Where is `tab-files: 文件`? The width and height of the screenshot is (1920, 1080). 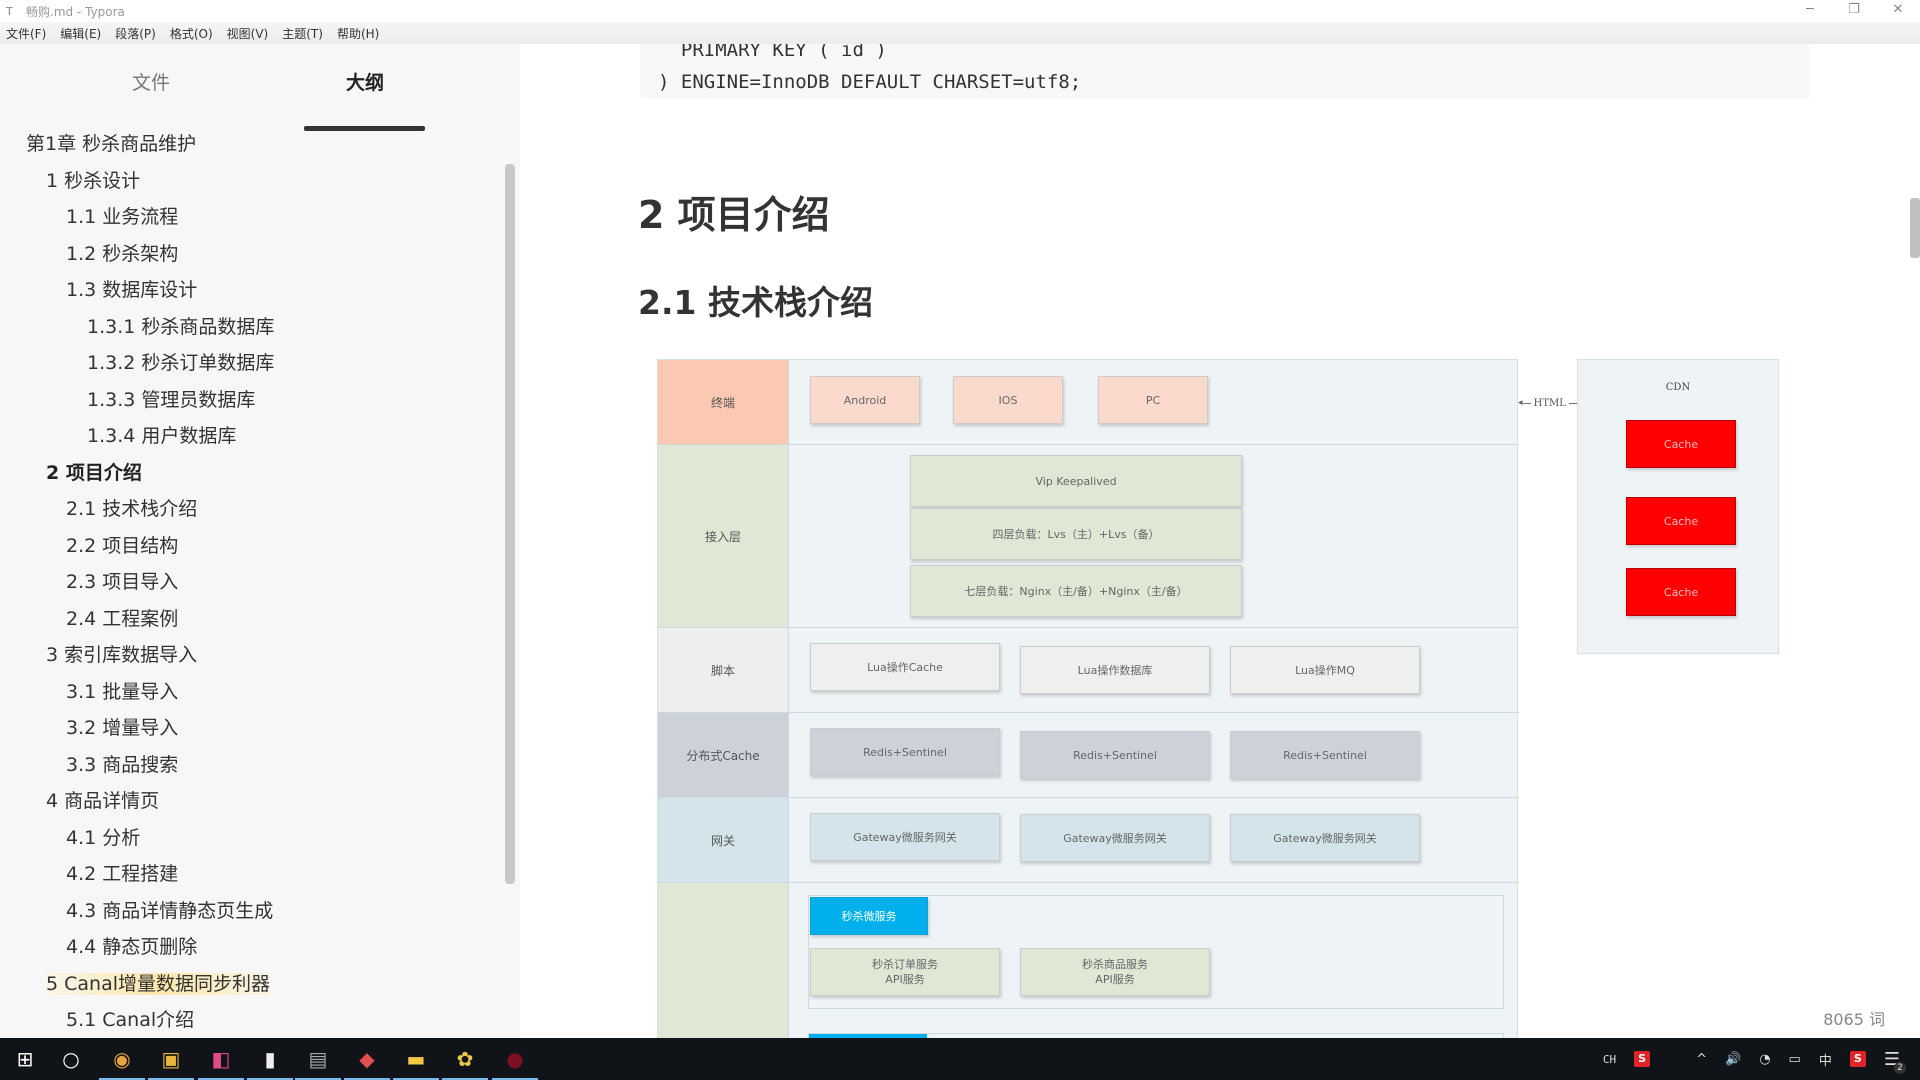 tab-files: 文件 is located at coordinates (151, 81).